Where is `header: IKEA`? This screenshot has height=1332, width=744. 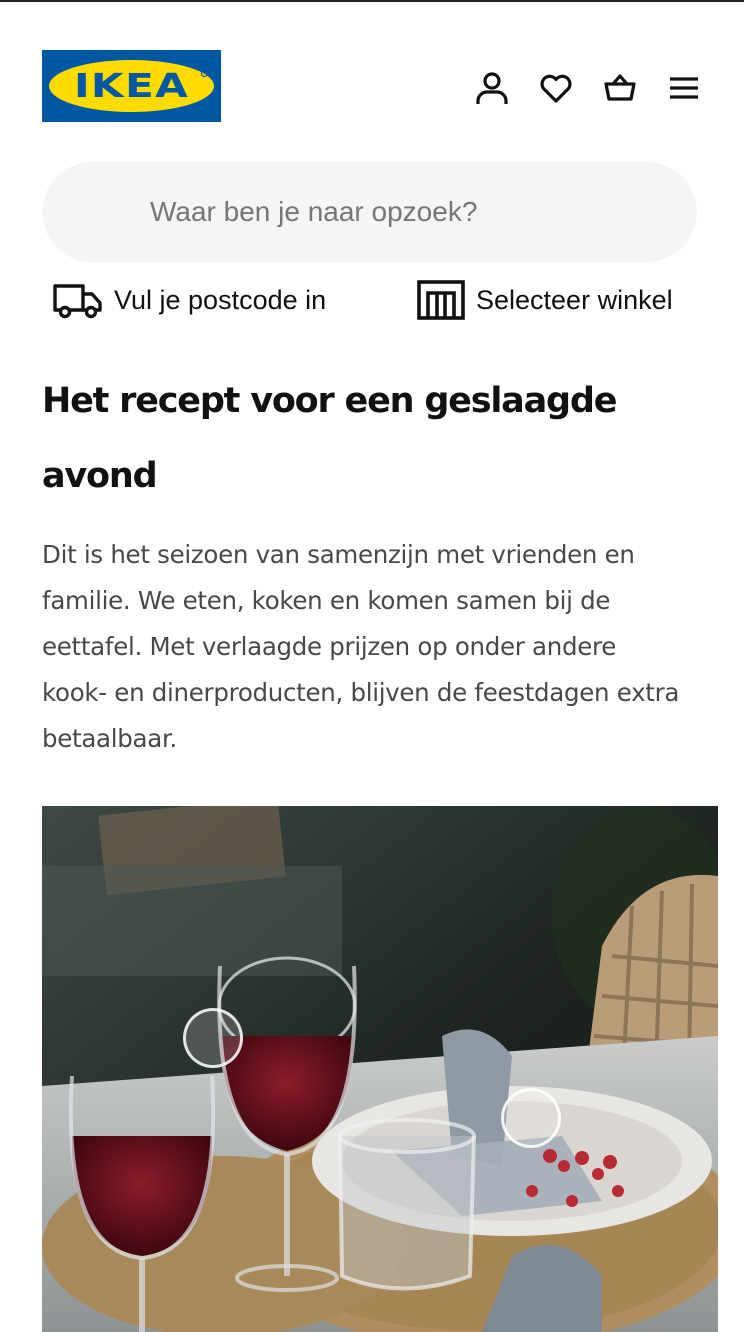
header: IKEA is located at coordinates (372, 86).